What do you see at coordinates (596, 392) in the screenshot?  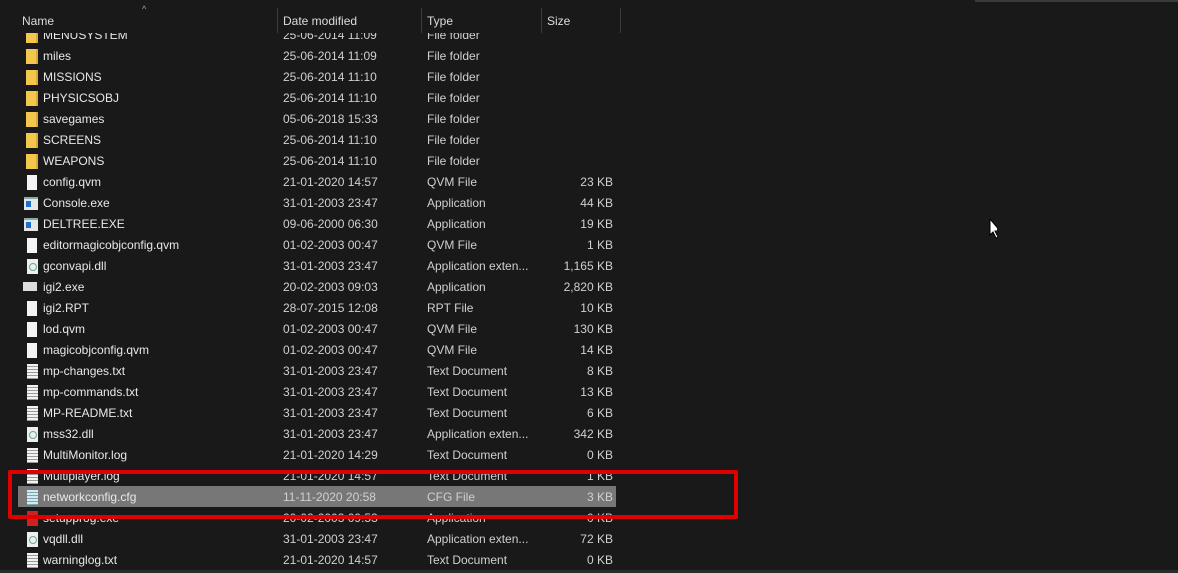 I see `file-size: 13 KB` at bounding box center [596, 392].